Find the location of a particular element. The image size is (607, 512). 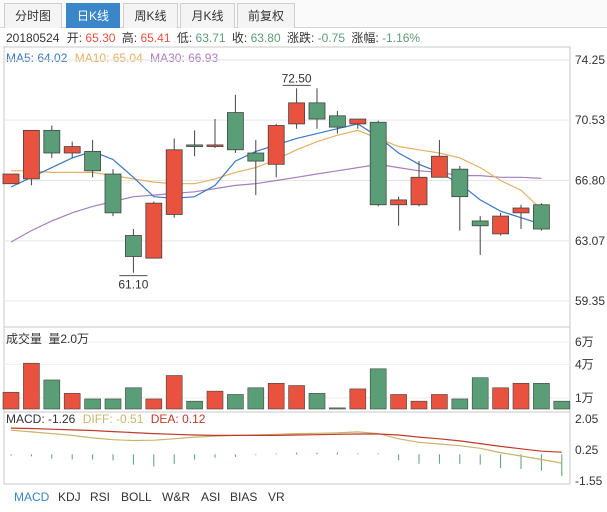

info-close-label: 收: is located at coordinates (239, 38).